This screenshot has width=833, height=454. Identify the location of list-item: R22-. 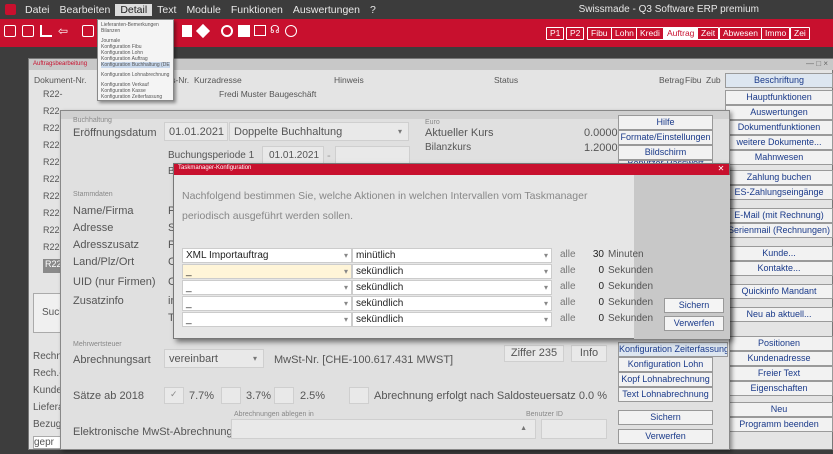
(63, 96).